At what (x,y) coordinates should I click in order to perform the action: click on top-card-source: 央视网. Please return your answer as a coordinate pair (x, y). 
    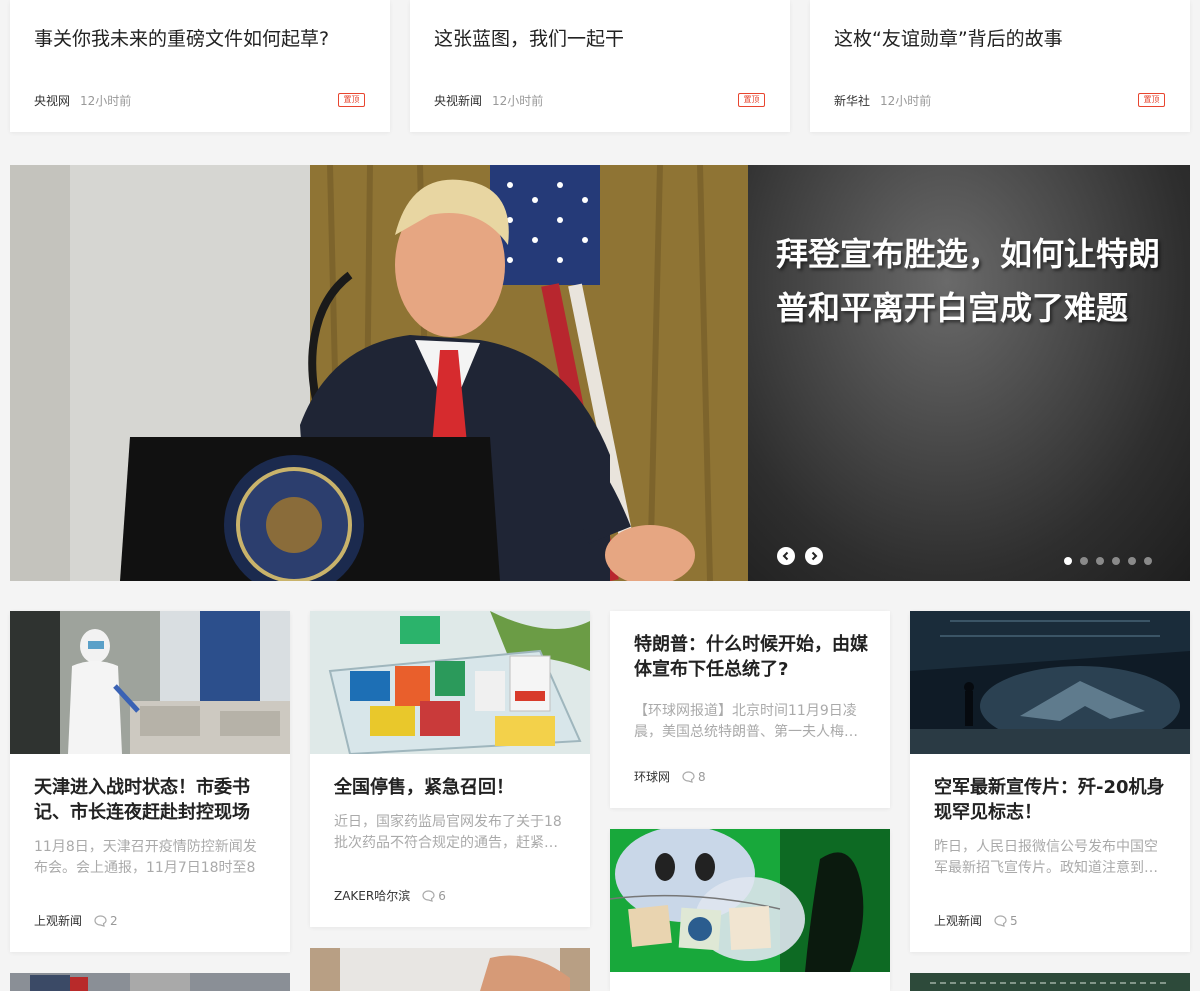
    Looking at the image, I should click on (52, 101).